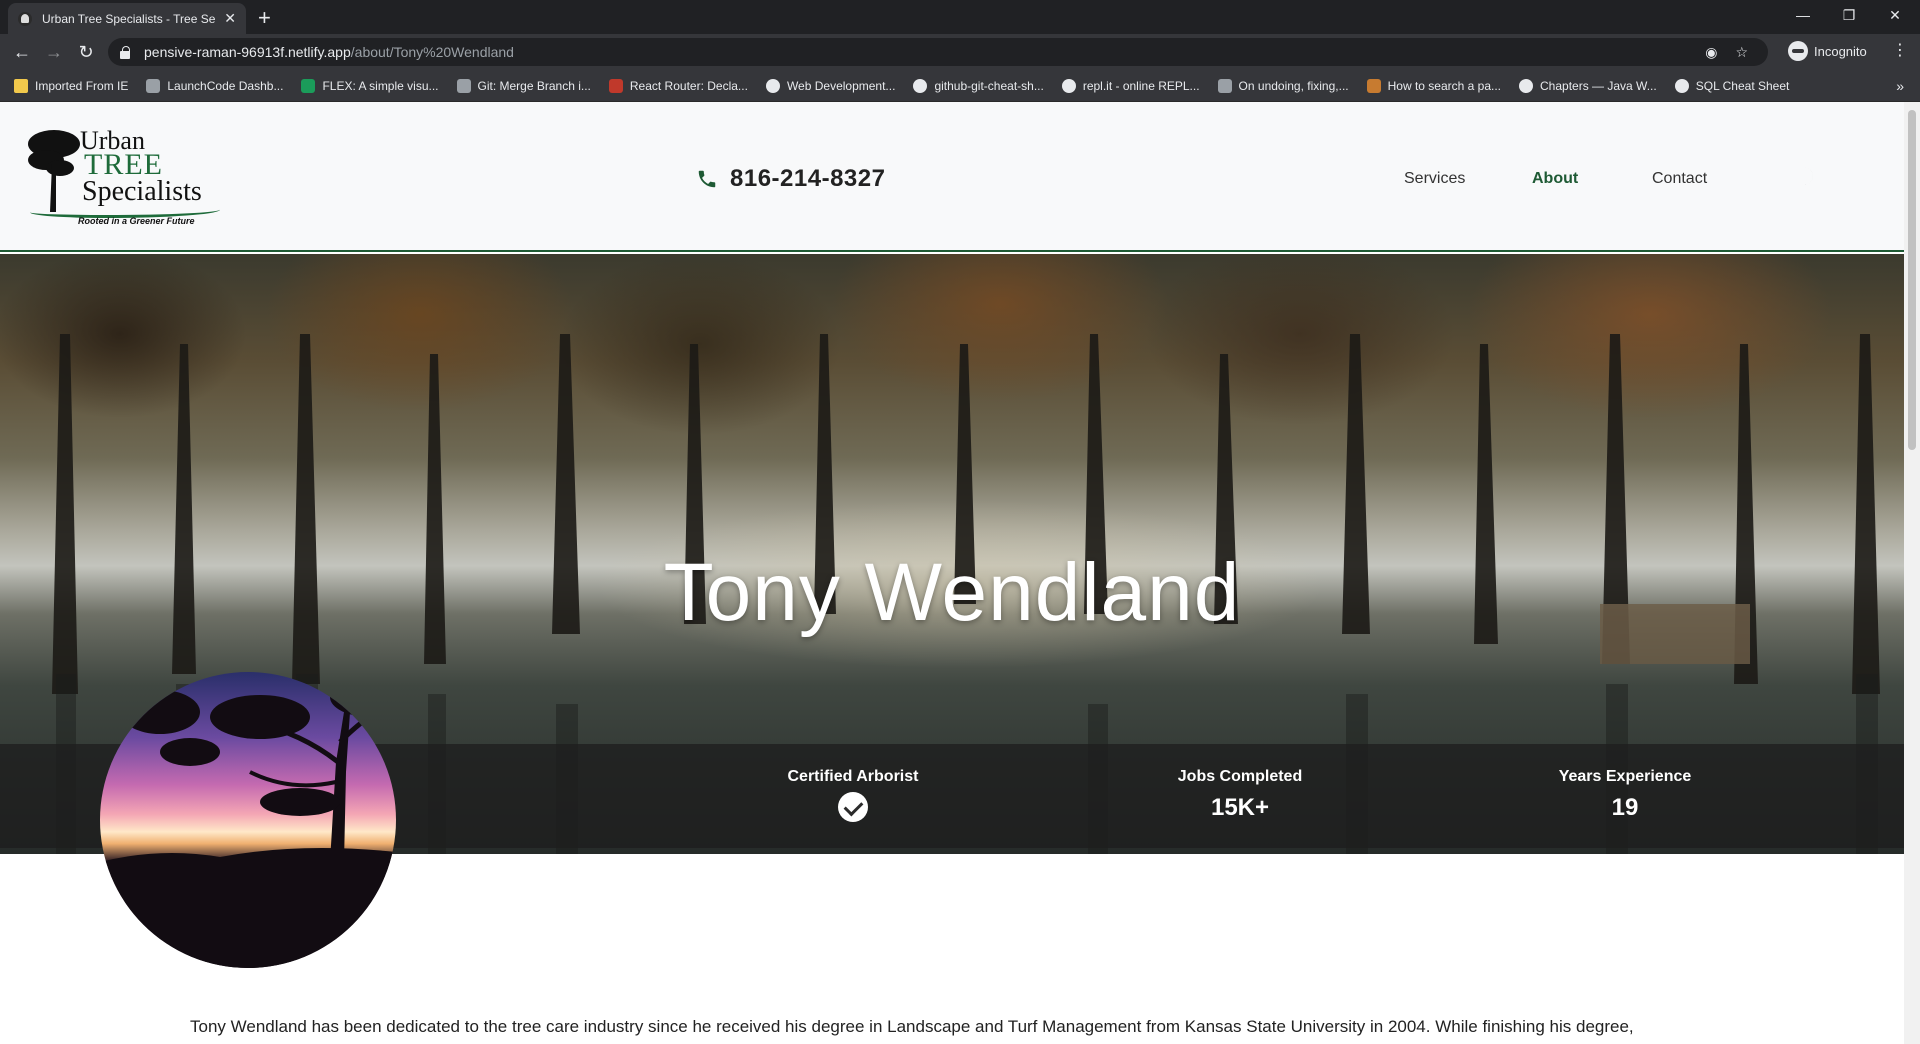  Describe the element at coordinates (22, 52) in the screenshot. I see `back-icon: ←` at that location.